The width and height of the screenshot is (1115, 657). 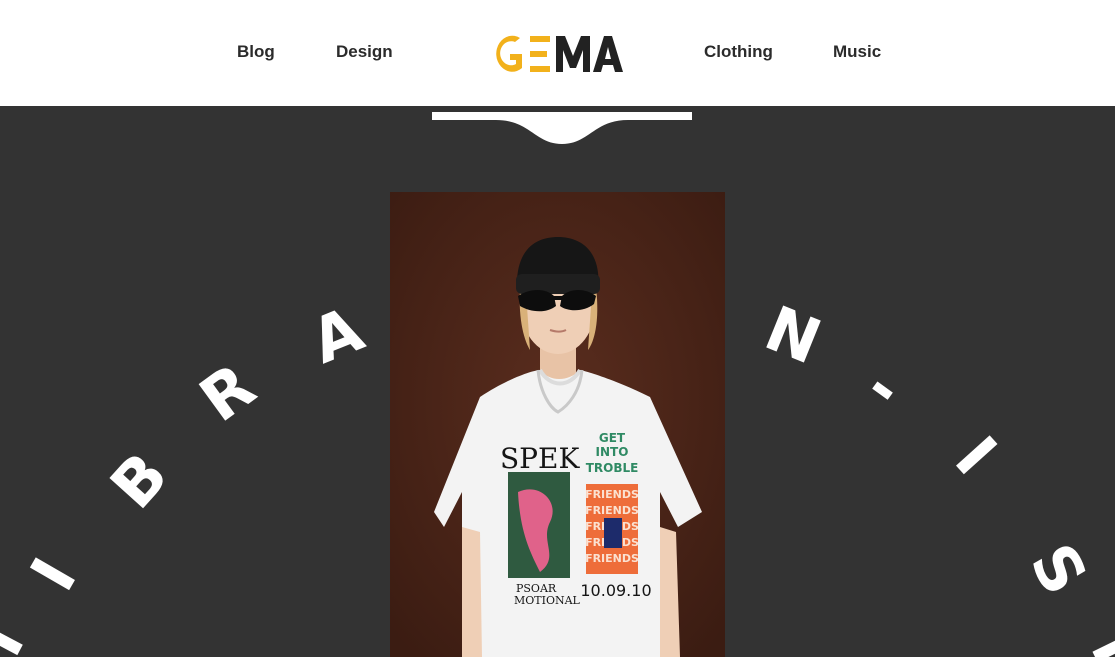 I want to click on logo-bar-bottom, so click(x=540, y=69).